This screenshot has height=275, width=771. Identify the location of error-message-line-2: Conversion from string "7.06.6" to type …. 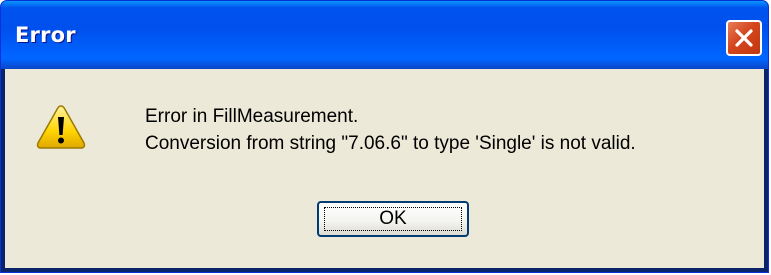
(390, 143).